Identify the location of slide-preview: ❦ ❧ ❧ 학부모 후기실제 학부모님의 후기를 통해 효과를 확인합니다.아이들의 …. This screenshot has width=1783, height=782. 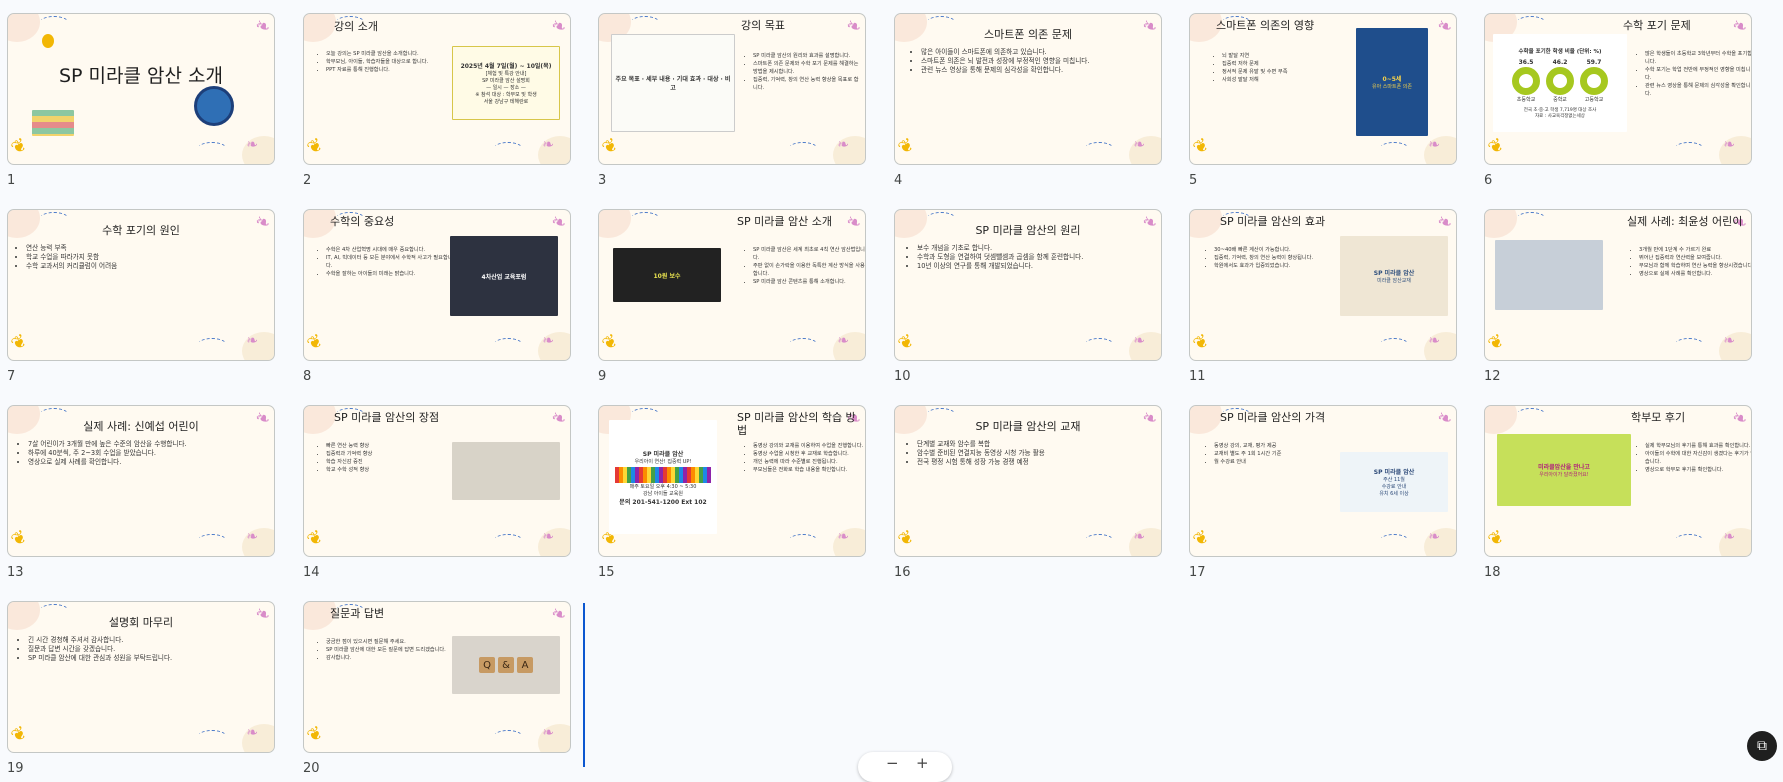
(1618, 481).